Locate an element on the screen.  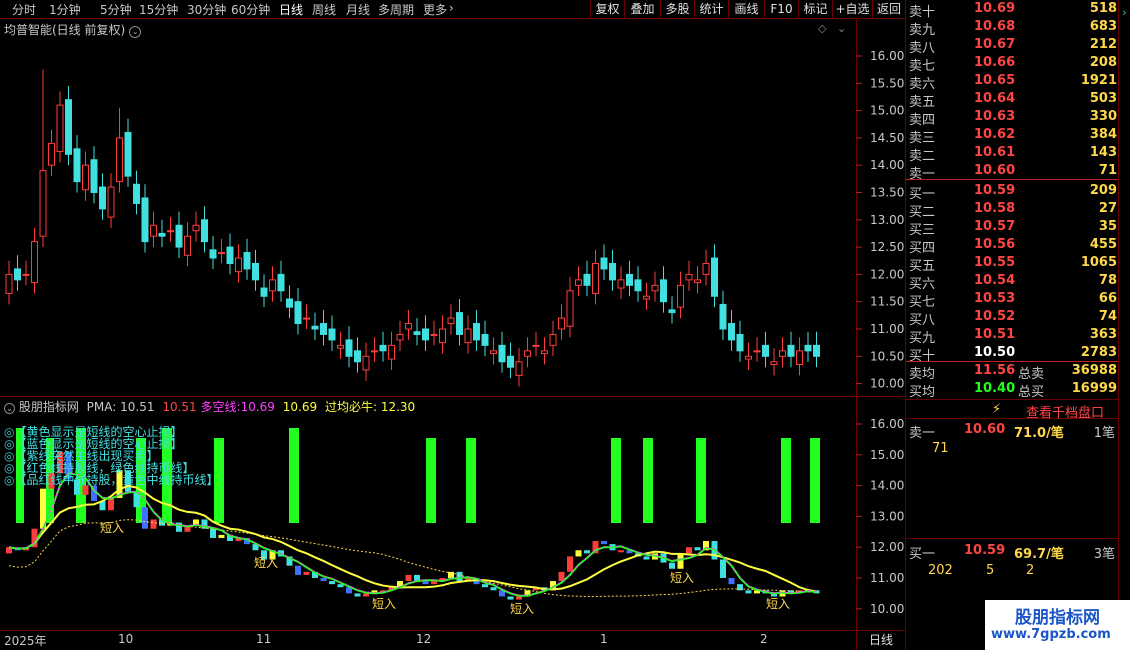
level-price: 10.63 is located at coordinates (995, 116).